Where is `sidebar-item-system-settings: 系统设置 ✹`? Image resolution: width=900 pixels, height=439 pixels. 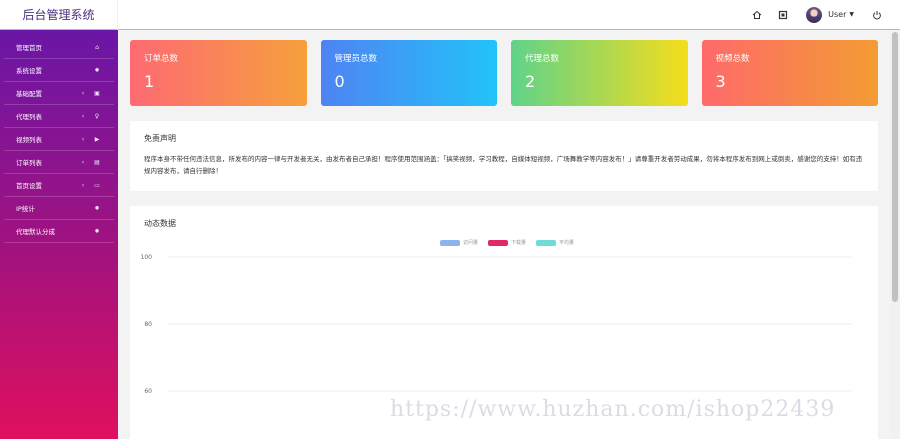
sidebar-item-system-settings: 系统设置 ✹ is located at coordinates (59, 70).